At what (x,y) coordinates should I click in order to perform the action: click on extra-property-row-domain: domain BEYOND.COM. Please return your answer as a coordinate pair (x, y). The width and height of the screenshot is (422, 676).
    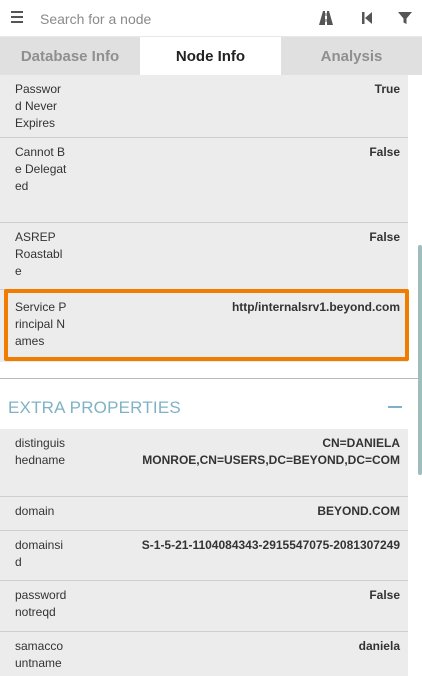
    Looking at the image, I should click on (204, 514).